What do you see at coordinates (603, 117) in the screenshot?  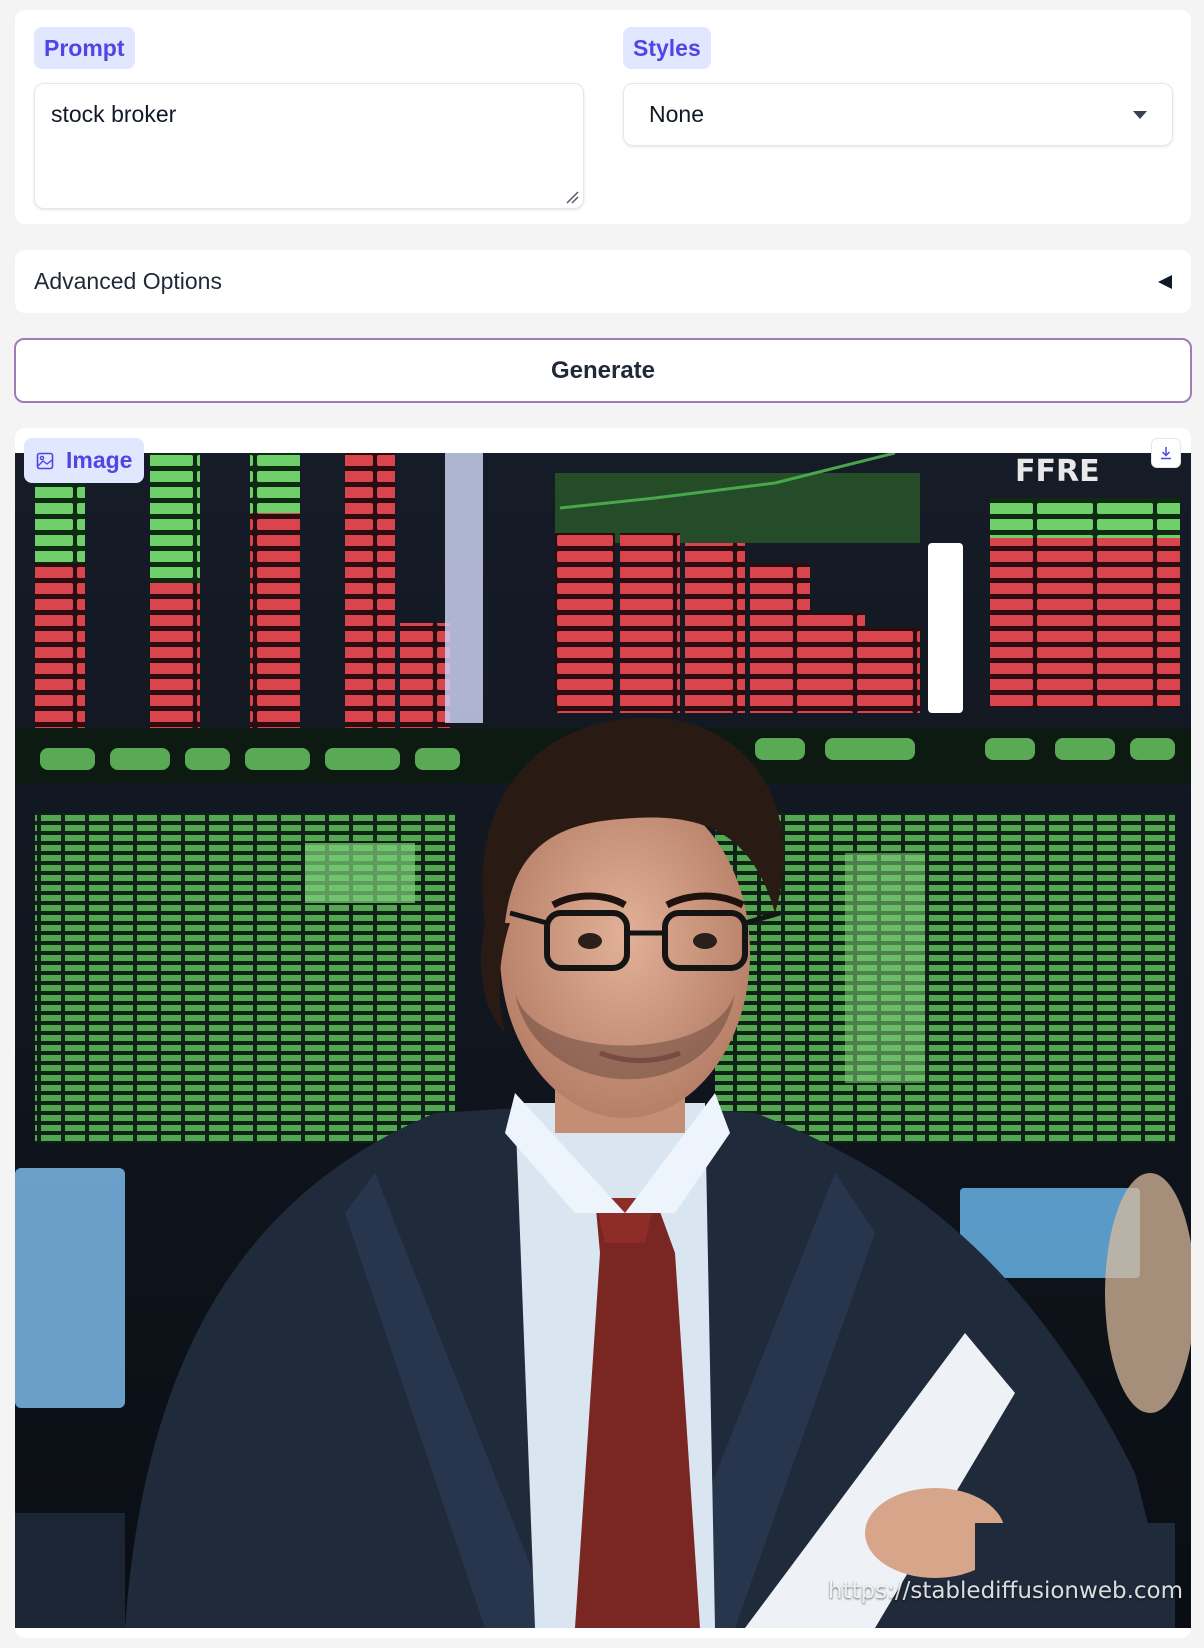 I see `input-panel: Prompt stock broker Styles None` at bounding box center [603, 117].